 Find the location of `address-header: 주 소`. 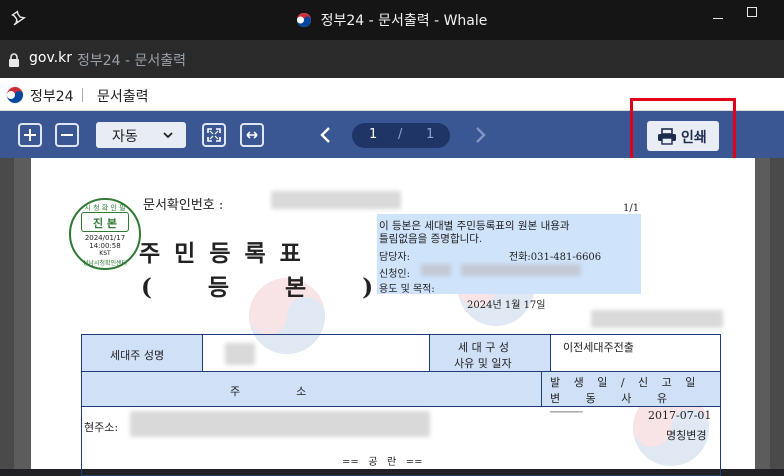

address-header: 주 소 is located at coordinates (268, 391).